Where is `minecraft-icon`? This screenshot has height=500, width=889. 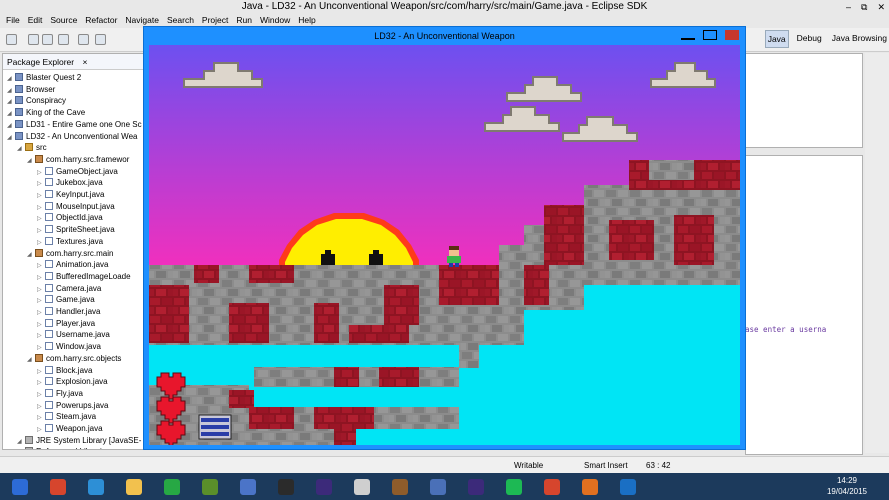
minecraft-icon is located at coordinates (210, 487).